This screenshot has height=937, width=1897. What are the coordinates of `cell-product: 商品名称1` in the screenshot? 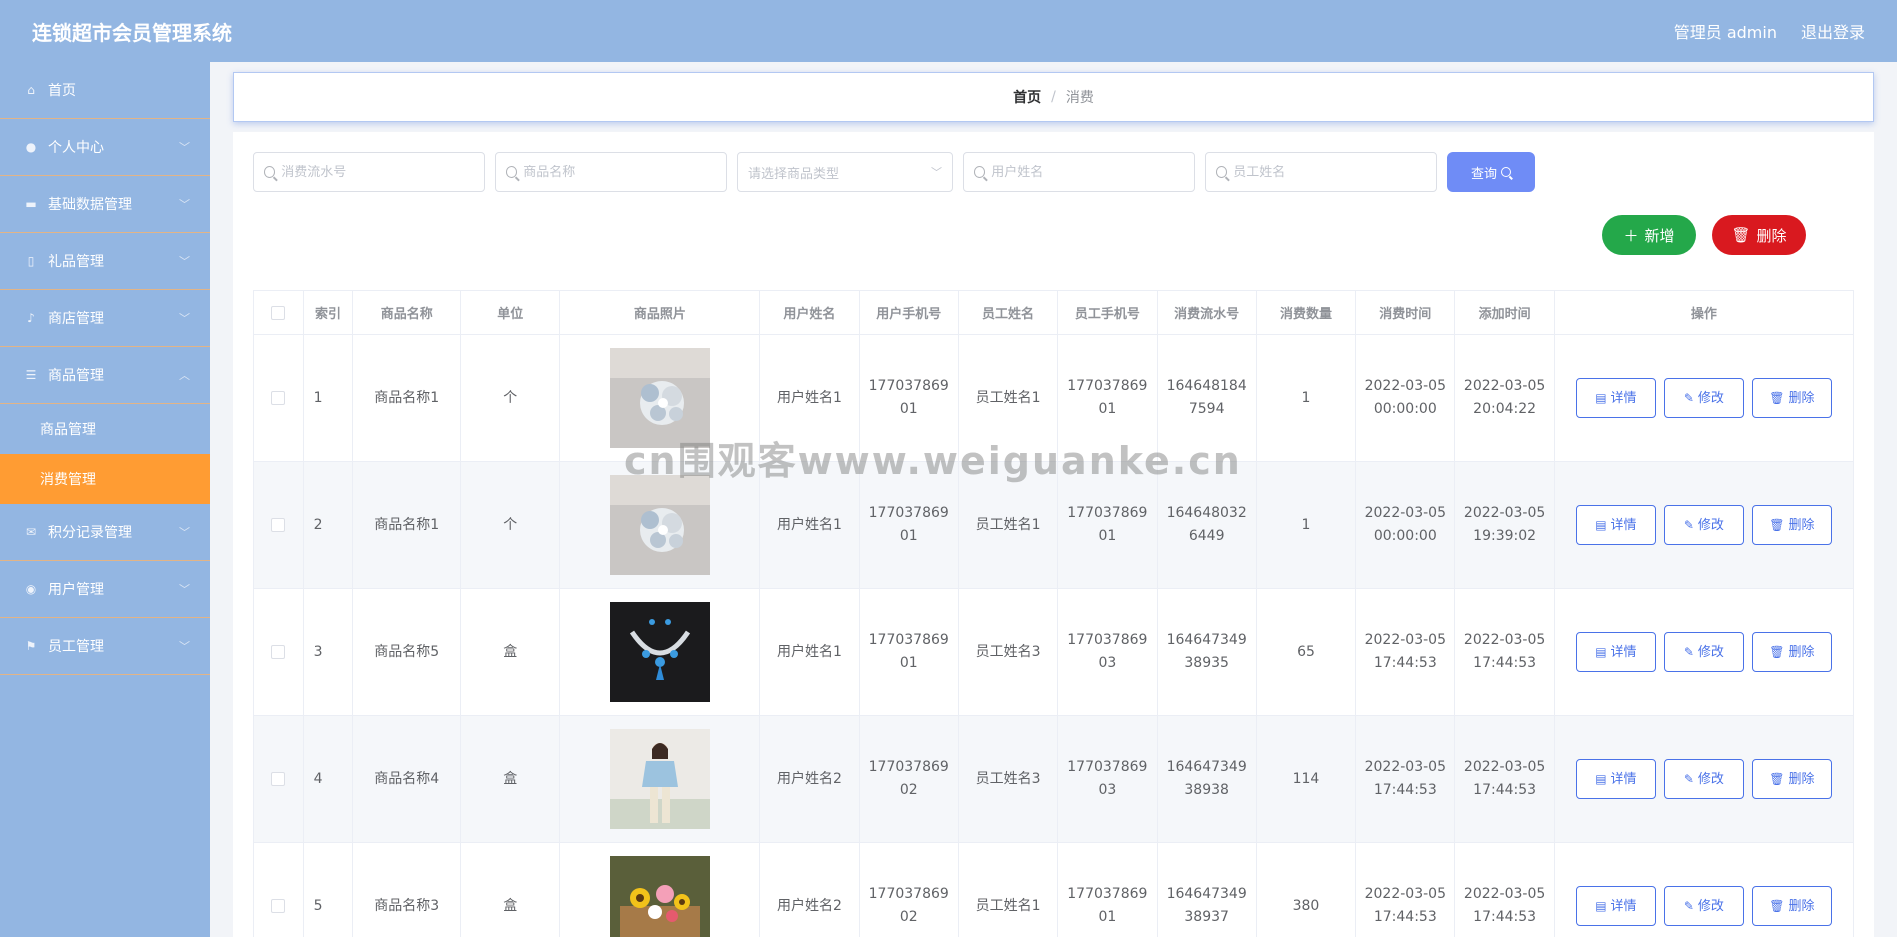 It's located at (407, 525).